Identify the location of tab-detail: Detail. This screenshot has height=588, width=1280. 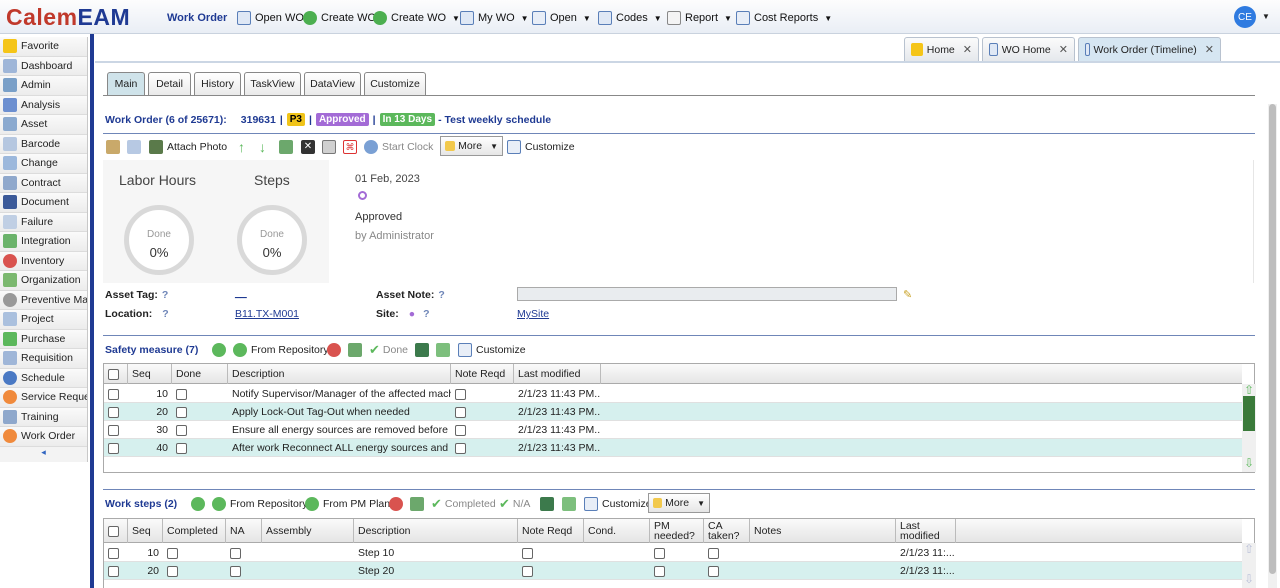
(169, 83).